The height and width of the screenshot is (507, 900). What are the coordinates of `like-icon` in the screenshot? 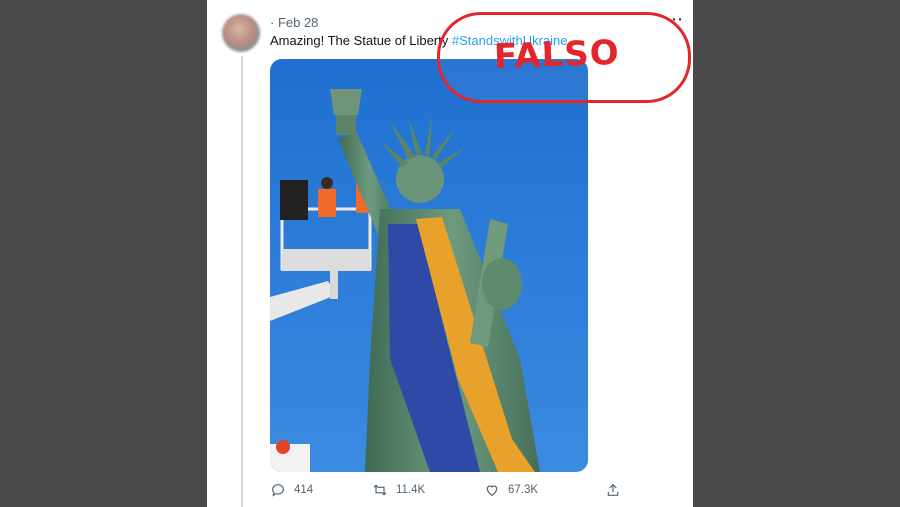 It's located at (492, 491).